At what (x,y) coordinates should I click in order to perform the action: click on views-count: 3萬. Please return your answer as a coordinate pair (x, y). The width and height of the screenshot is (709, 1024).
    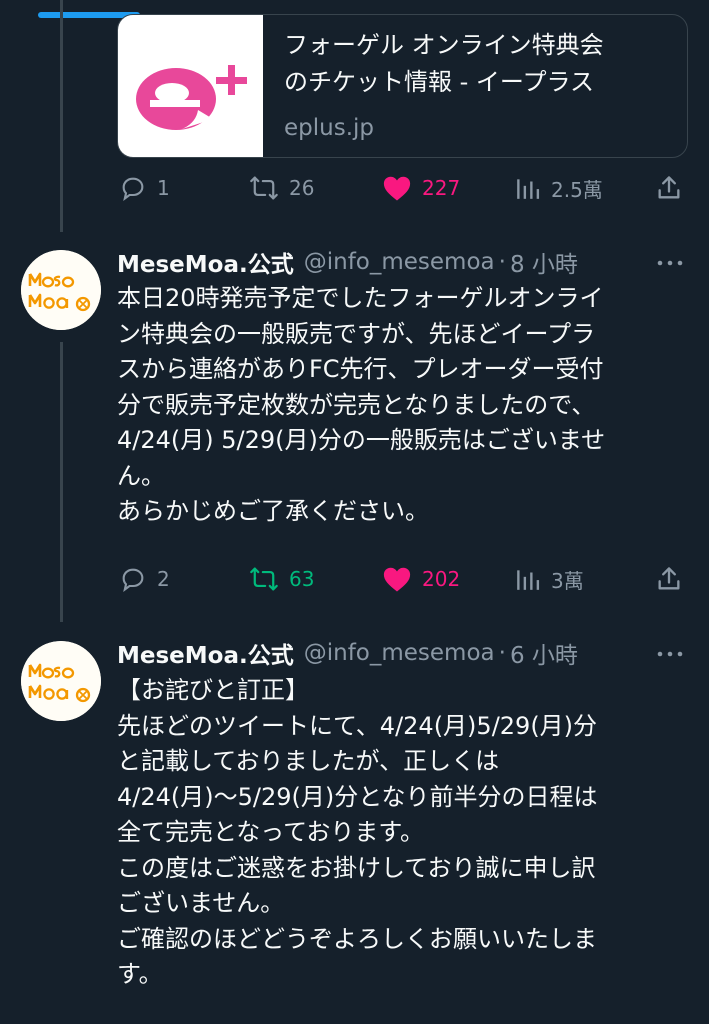
    Looking at the image, I should click on (567, 580).